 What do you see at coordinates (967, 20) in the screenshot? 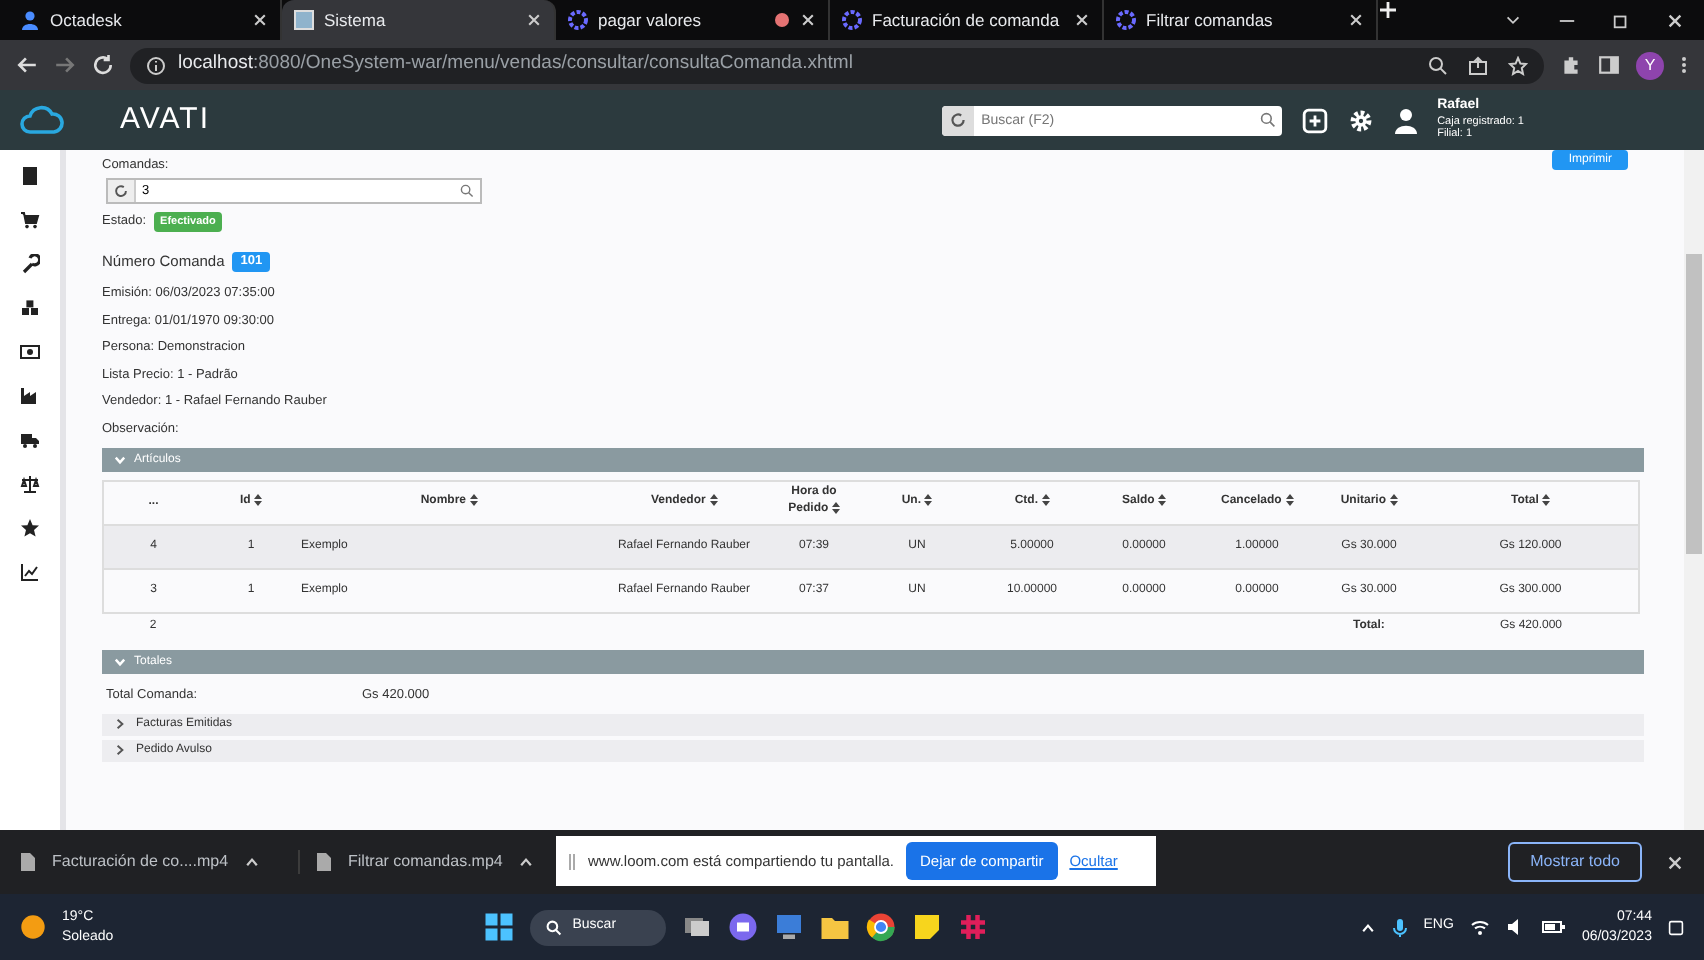
I see `tab-title: Facturación de comanda` at bounding box center [967, 20].